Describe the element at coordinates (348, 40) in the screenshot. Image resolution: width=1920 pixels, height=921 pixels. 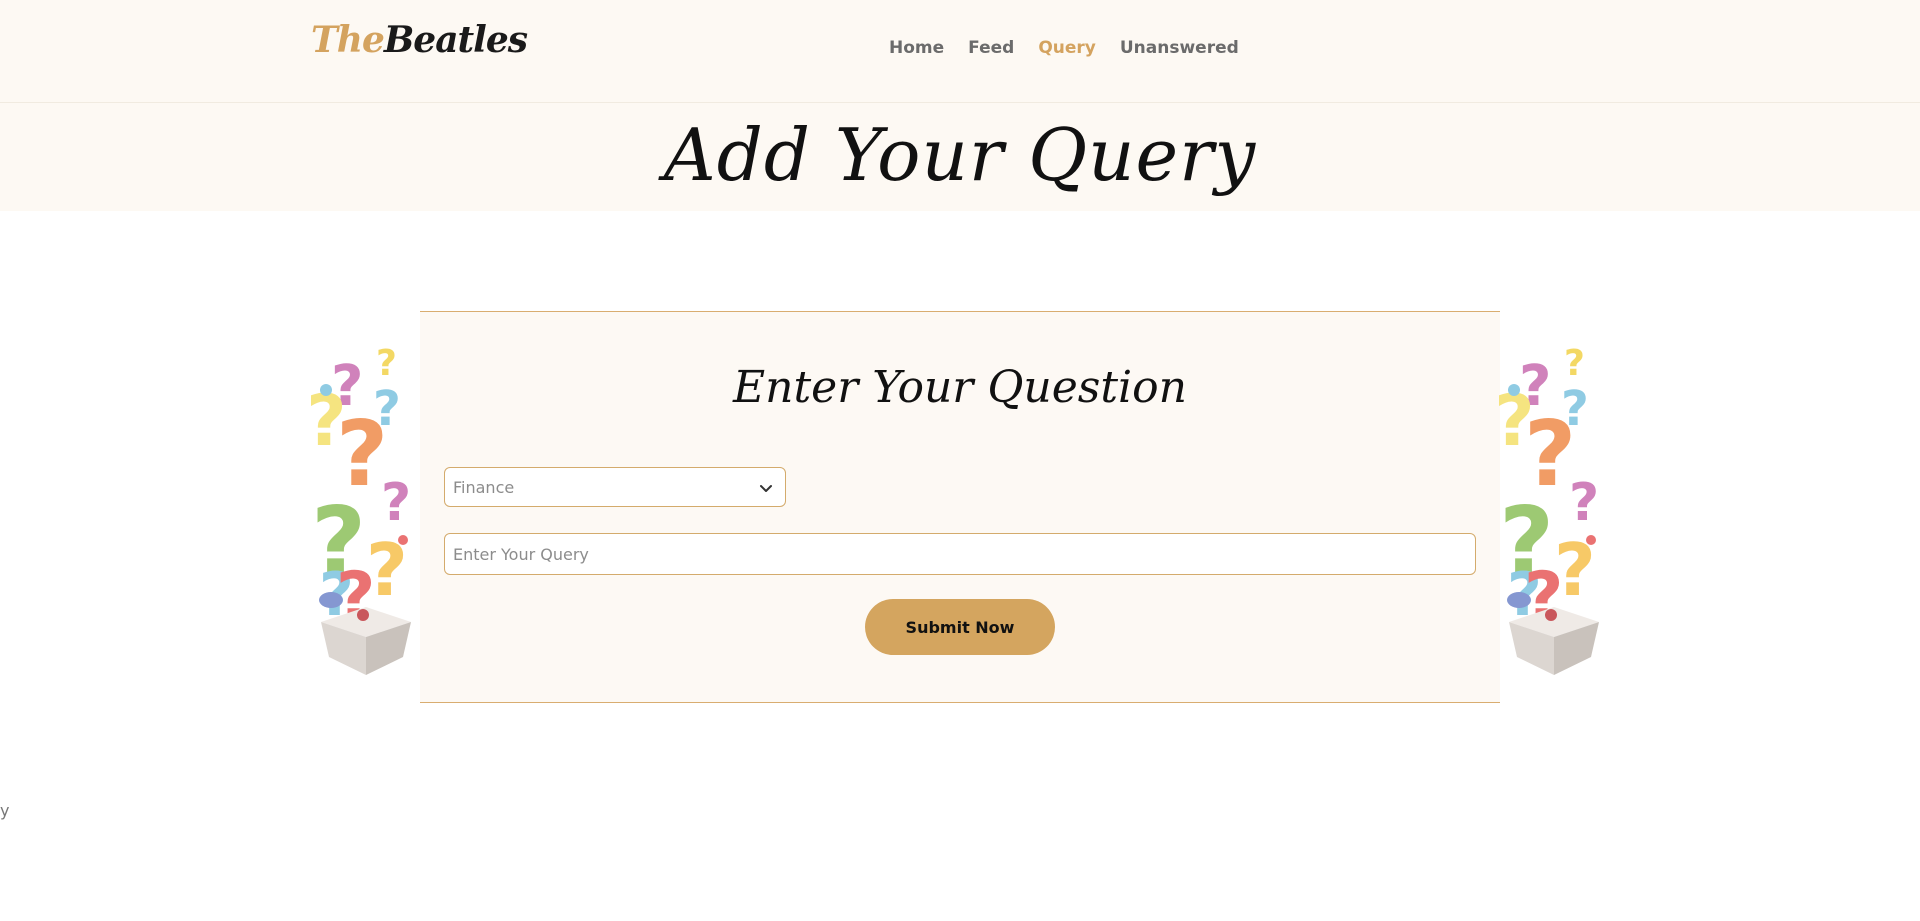
I see `brand-logo-part1: The` at that location.